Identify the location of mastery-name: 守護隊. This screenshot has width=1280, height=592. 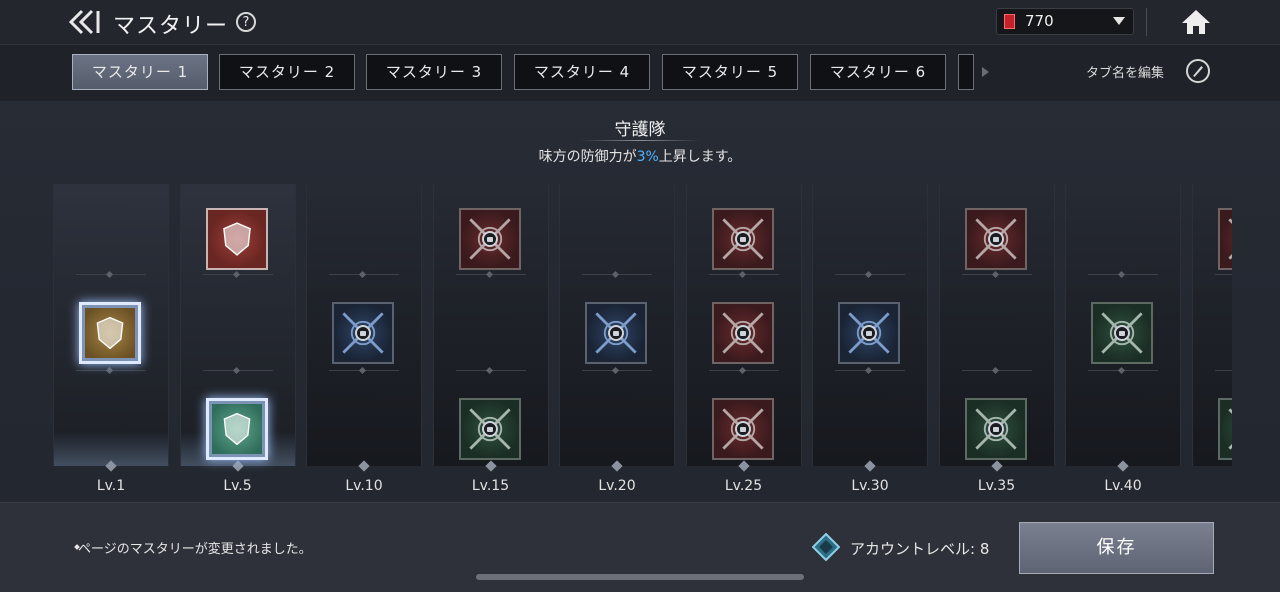
(640, 130).